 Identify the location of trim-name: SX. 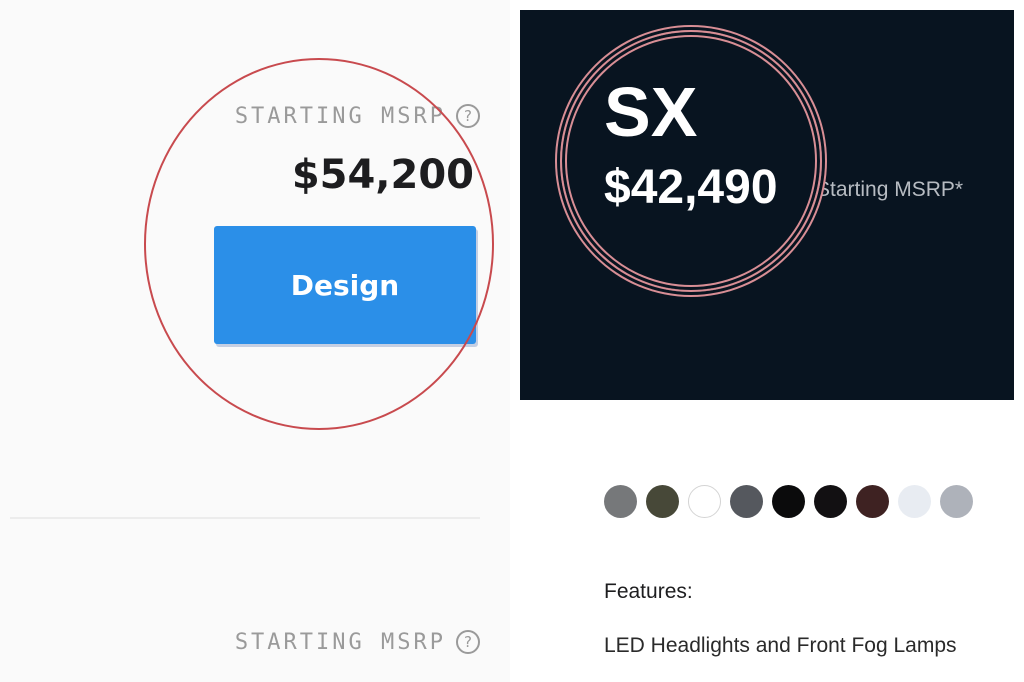
(651, 112).